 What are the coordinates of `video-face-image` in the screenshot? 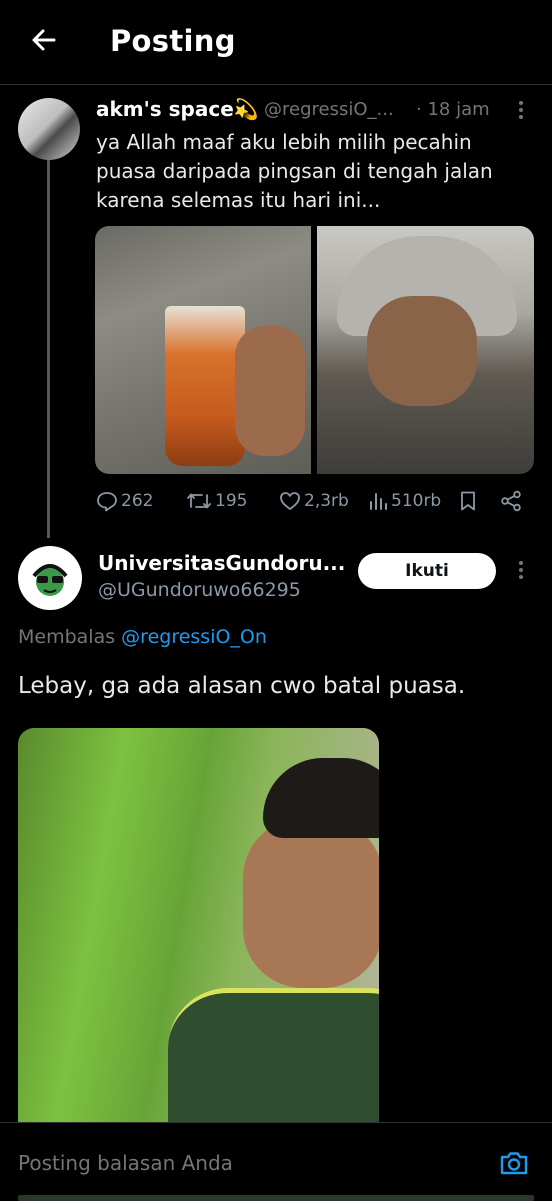 It's located at (311, 903).